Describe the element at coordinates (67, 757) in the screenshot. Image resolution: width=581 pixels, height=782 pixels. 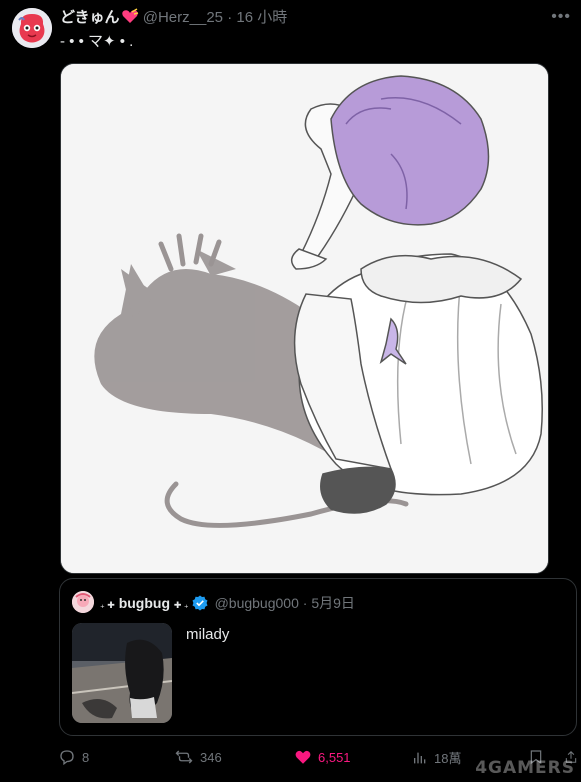
I see `reply-icon` at that location.